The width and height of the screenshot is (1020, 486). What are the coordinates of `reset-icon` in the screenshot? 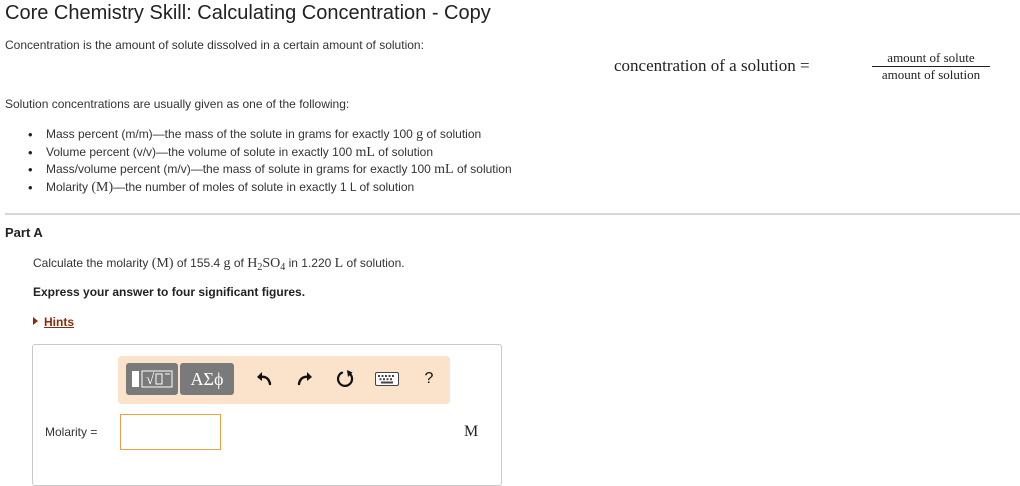 It's located at (345, 378).